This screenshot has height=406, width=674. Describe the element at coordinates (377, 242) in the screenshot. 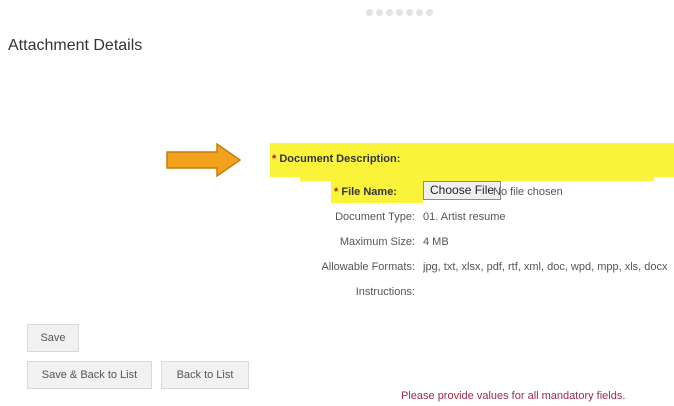

I see `maximum-size-label: Maximum Size:` at that location.